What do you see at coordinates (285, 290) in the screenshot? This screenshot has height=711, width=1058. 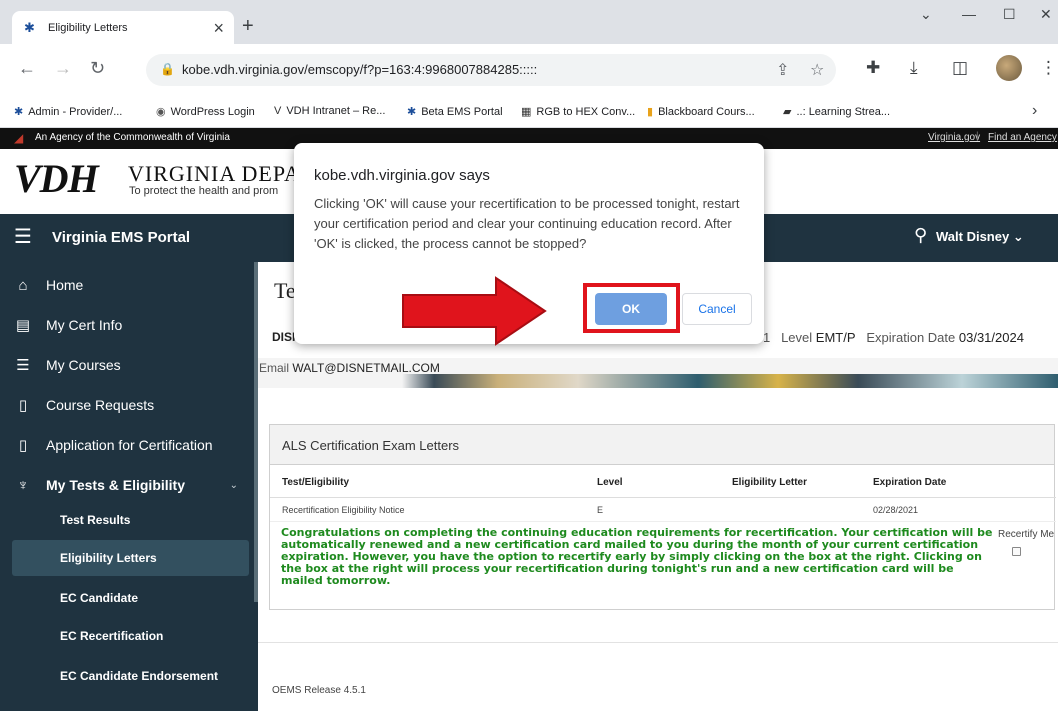 I see `page-title: Te` at bounding box center [285, 290].